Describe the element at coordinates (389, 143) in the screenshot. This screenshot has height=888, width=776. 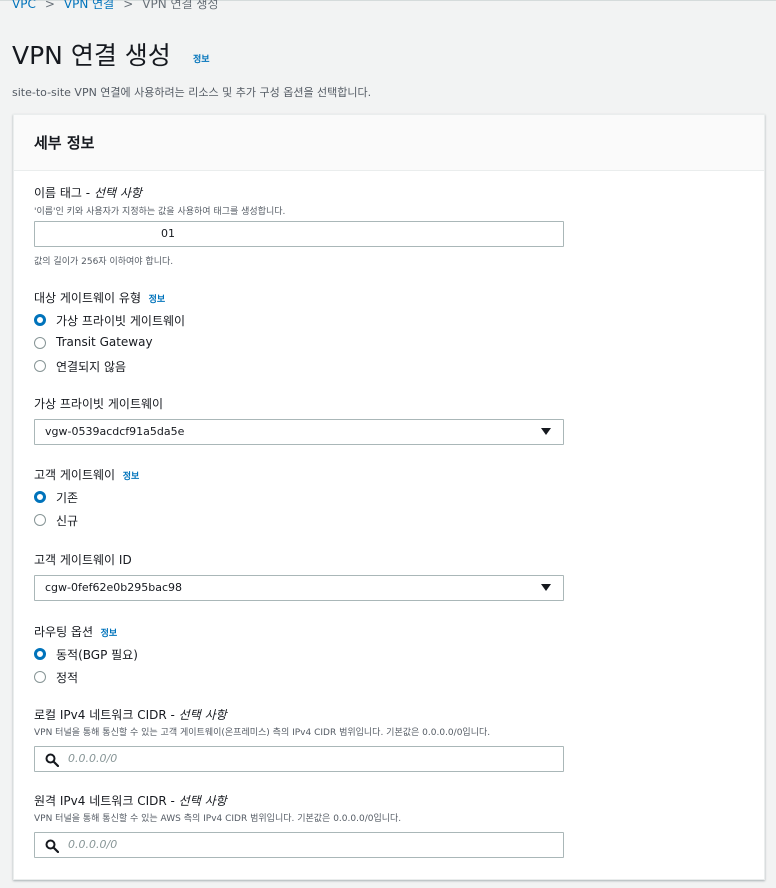
I see `panel-header: 세부 정보` at that location.